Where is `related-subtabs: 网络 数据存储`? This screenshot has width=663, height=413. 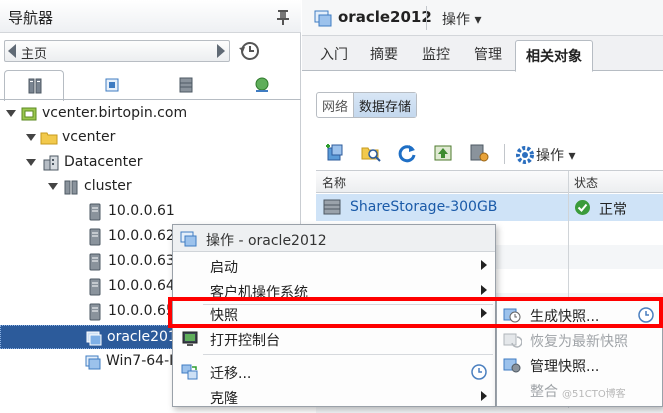
related-subtabs: 网络 数据存储 is located at coordinates (367, 105).